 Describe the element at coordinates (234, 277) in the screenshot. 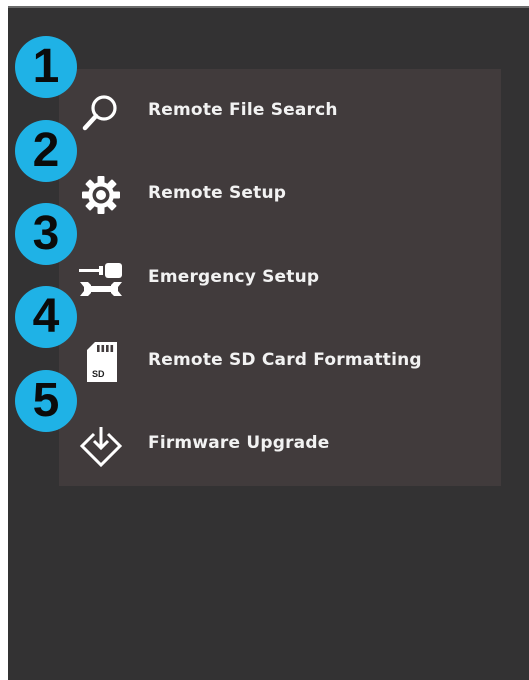

I see `menu-label-emergency-setup: Emergency Setup` at that location.